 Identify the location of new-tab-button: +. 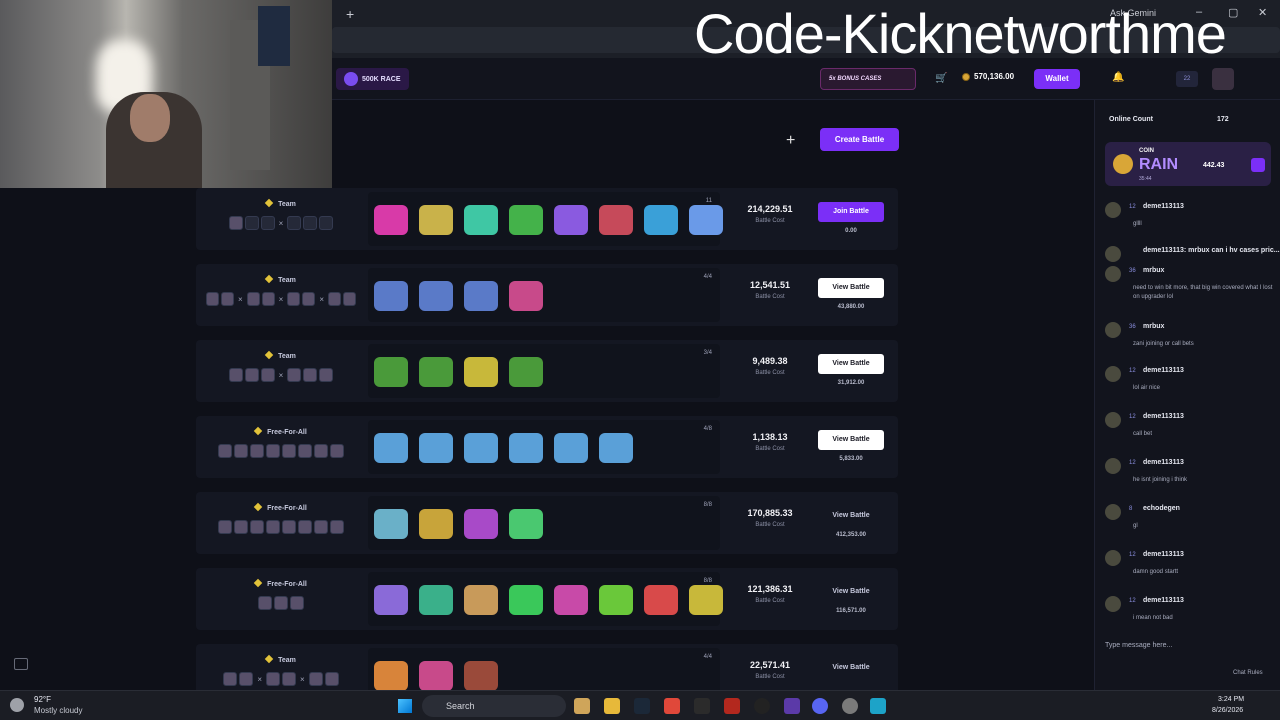
(350, 14).